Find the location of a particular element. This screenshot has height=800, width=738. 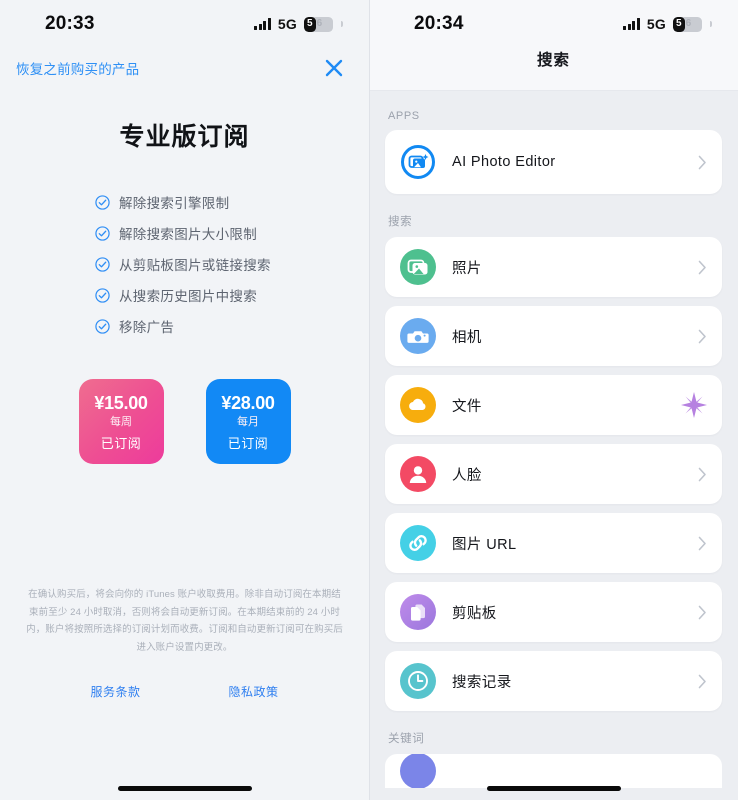

list-item-photos: 照片 is located at coordinates (553, 267).